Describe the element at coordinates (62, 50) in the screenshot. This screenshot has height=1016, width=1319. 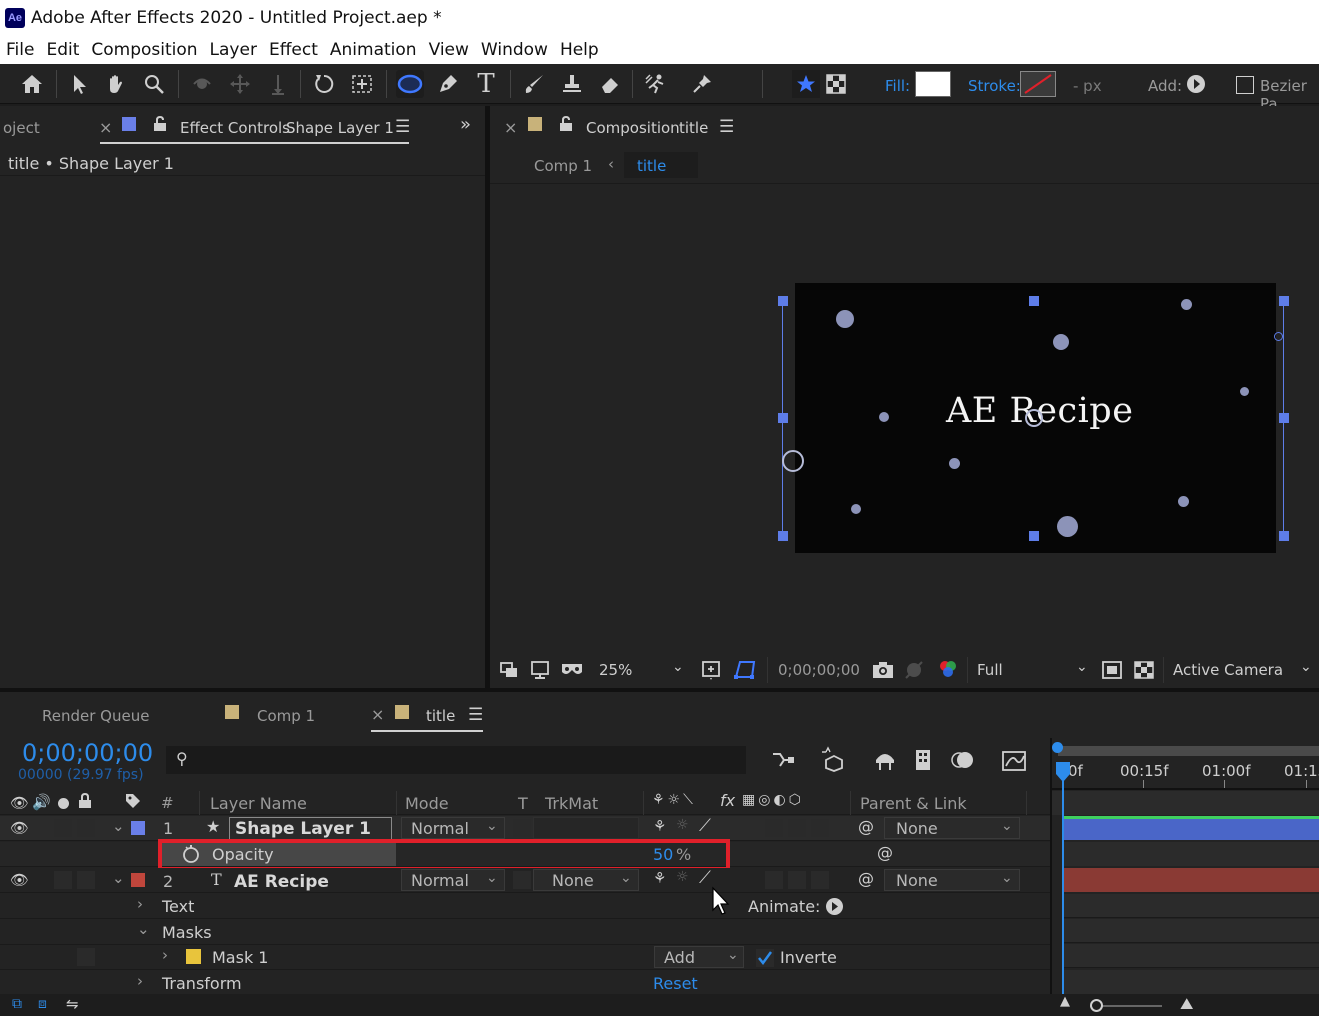
I see `menu-edit: Edit` at that location.